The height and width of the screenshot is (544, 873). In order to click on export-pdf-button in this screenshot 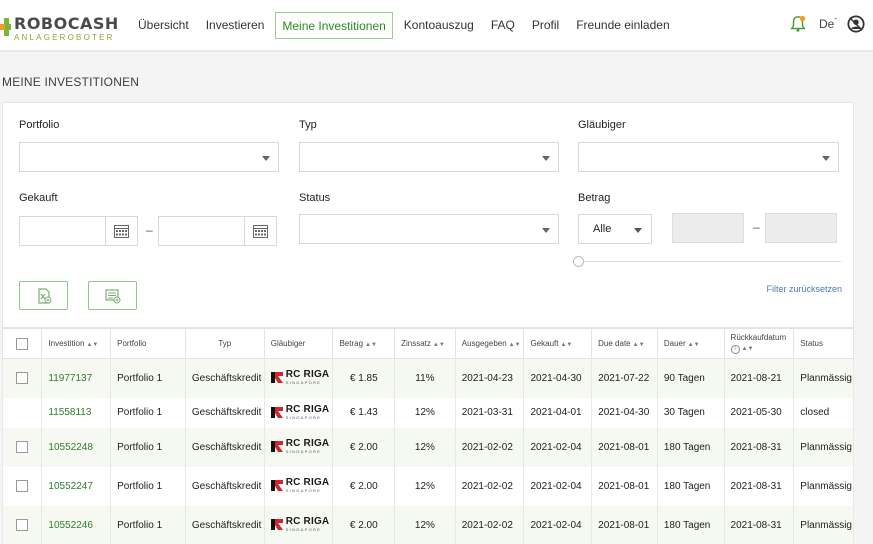, I will do `click(112, 295)`.